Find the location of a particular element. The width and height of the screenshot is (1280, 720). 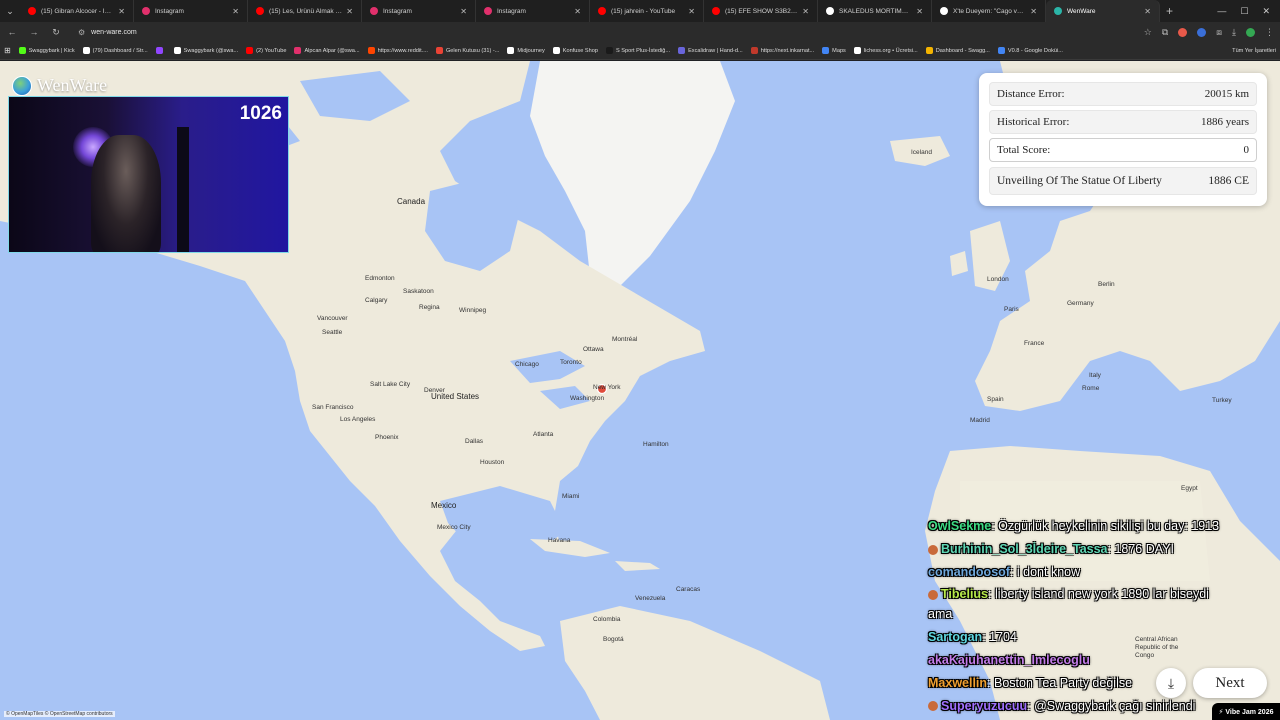

download-button: ⤓ is located at coordinates (1171, 683).